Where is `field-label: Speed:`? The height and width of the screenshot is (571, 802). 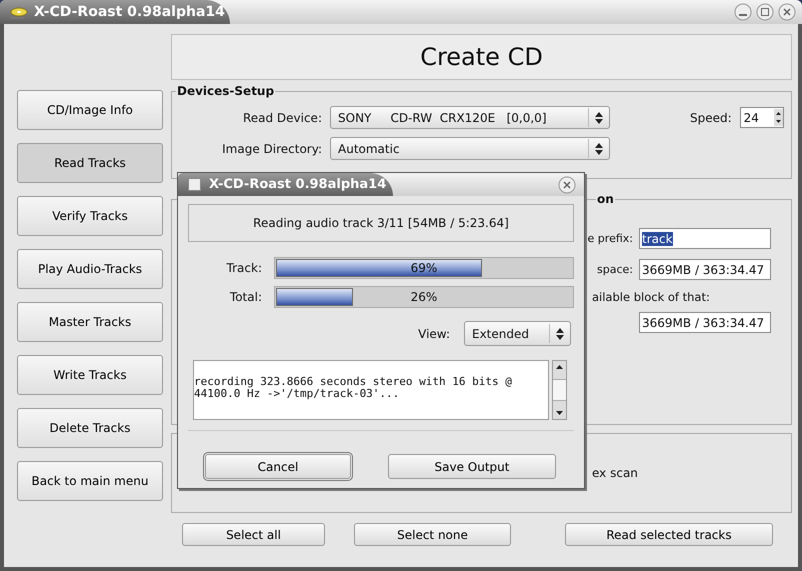 field-label: Speed: is located at coordinates (711, 117).